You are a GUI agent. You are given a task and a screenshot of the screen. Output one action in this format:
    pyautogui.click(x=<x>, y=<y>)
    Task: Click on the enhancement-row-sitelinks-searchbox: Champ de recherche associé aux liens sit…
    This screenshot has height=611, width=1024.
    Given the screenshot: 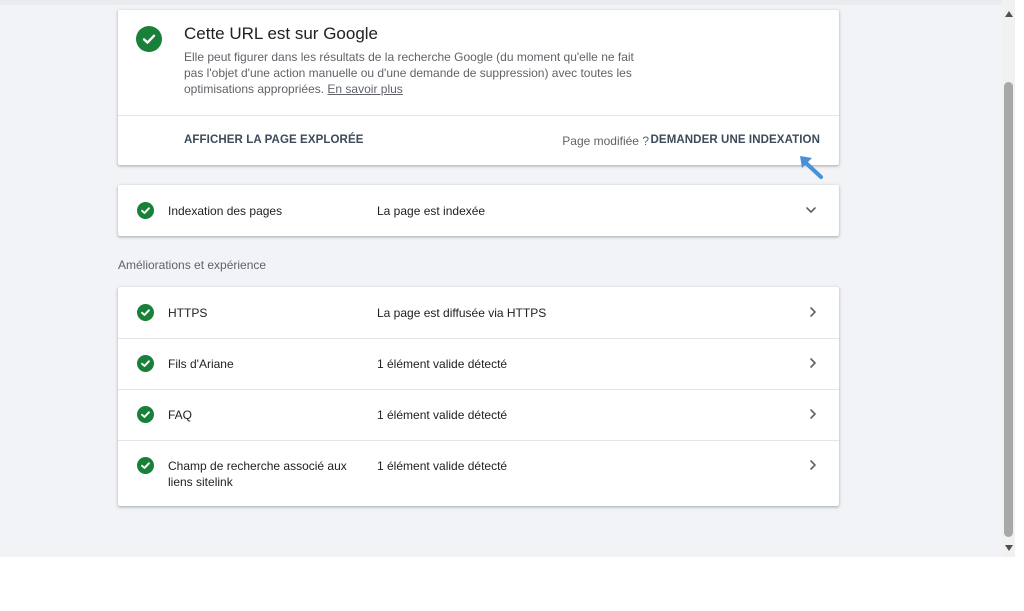 What is the action you would take?
    pyautogui.click(x=478, y=473)
    